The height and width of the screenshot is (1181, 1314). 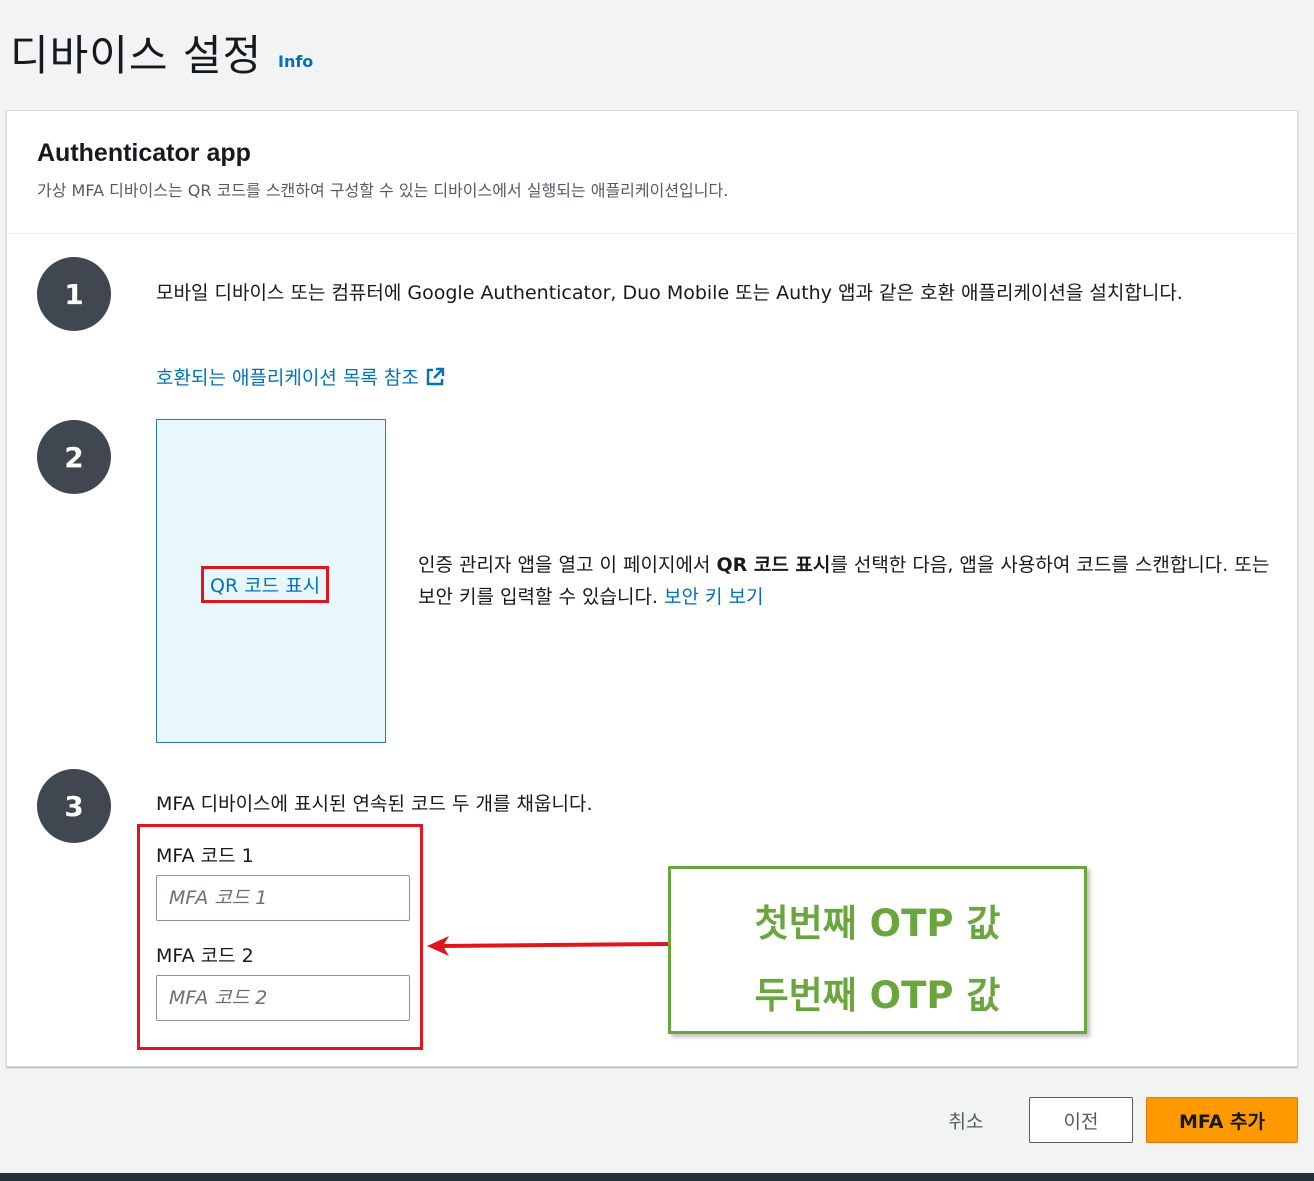 What do you see at coordinates (74, 294) in the screenshot?
I see `step-1-badge: 1` at bounding box center [74, 294].